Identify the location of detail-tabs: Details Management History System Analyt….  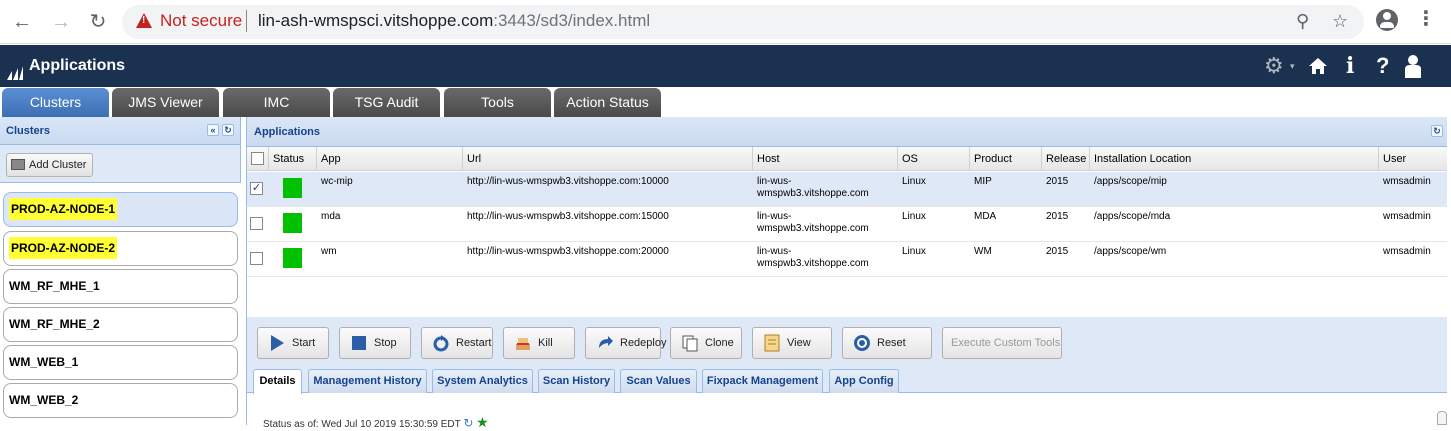
(847, 378).